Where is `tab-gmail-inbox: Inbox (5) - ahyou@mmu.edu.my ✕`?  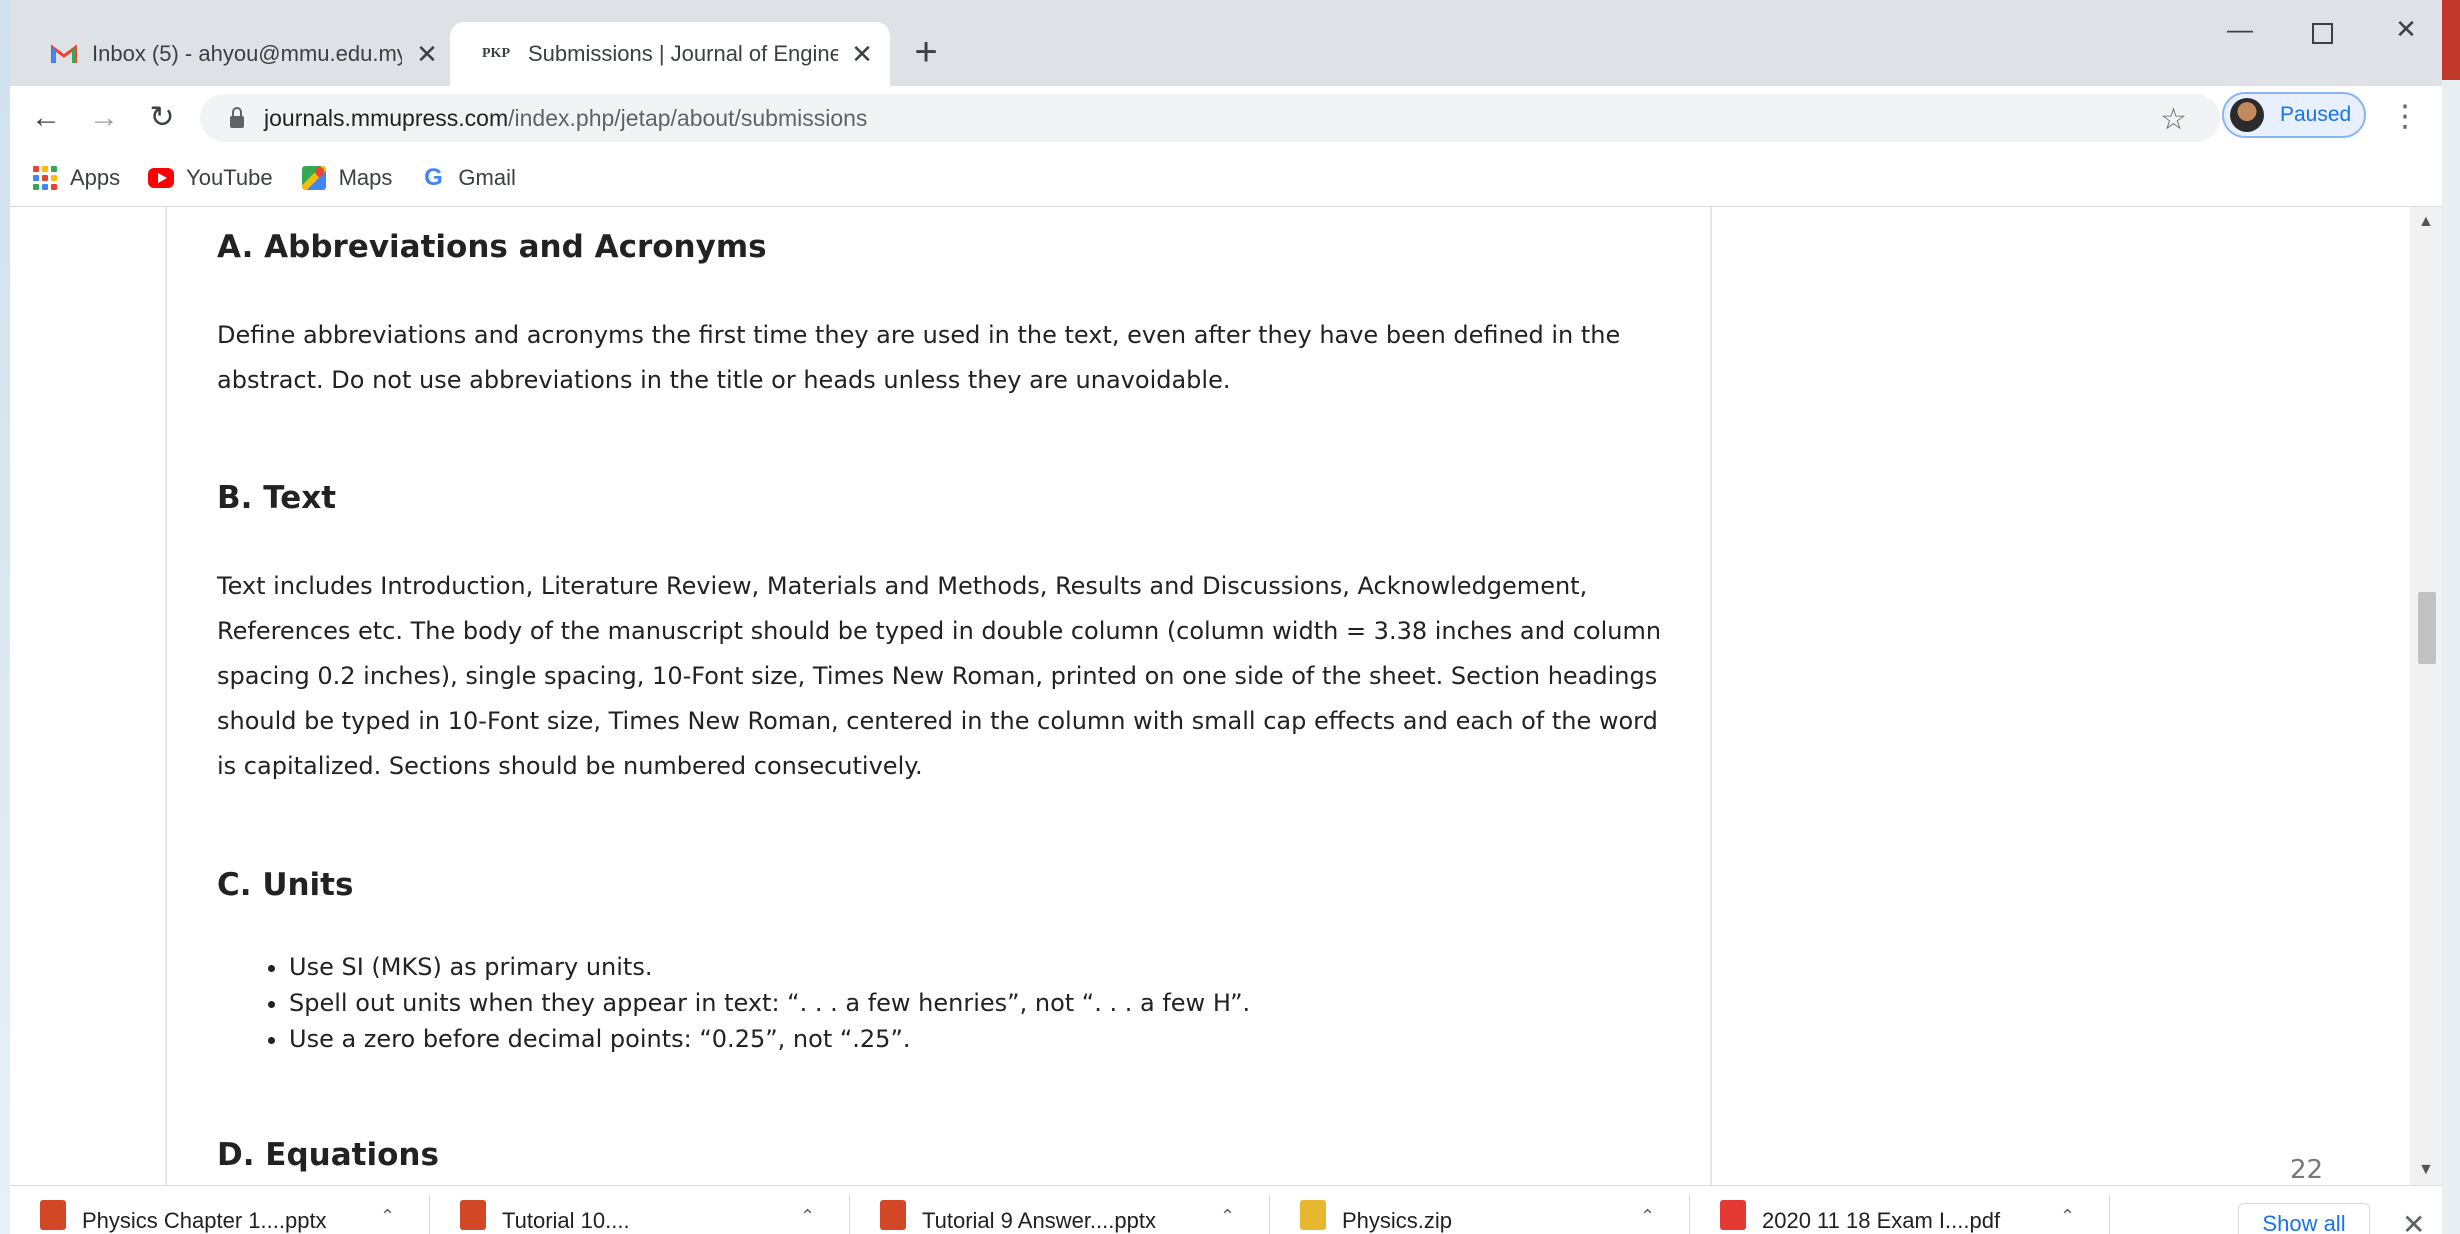
tab-gmail-inbox: Inbox (5) - ahyou@mmu.edu.my ✕ is located at coordinates (242, 54).